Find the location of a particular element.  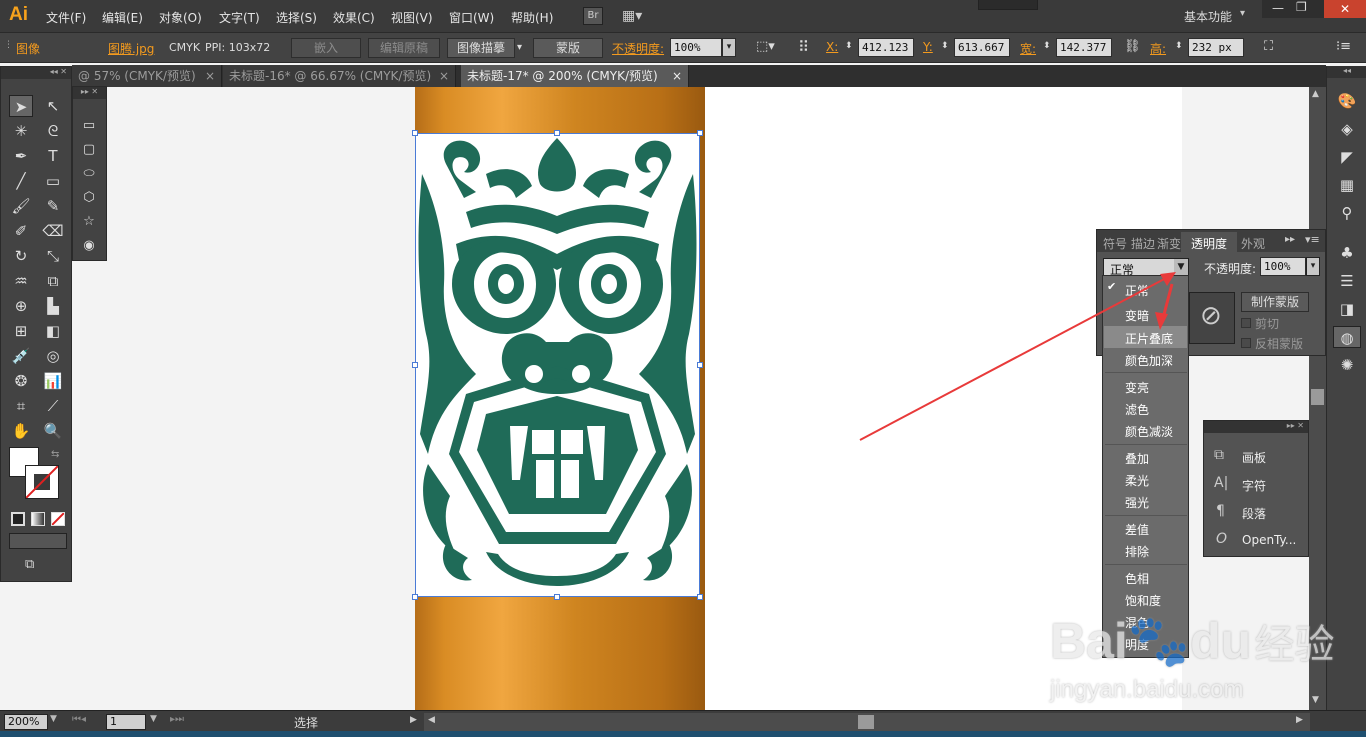

height-input: 232 px is located at coordinates (1216, 47).